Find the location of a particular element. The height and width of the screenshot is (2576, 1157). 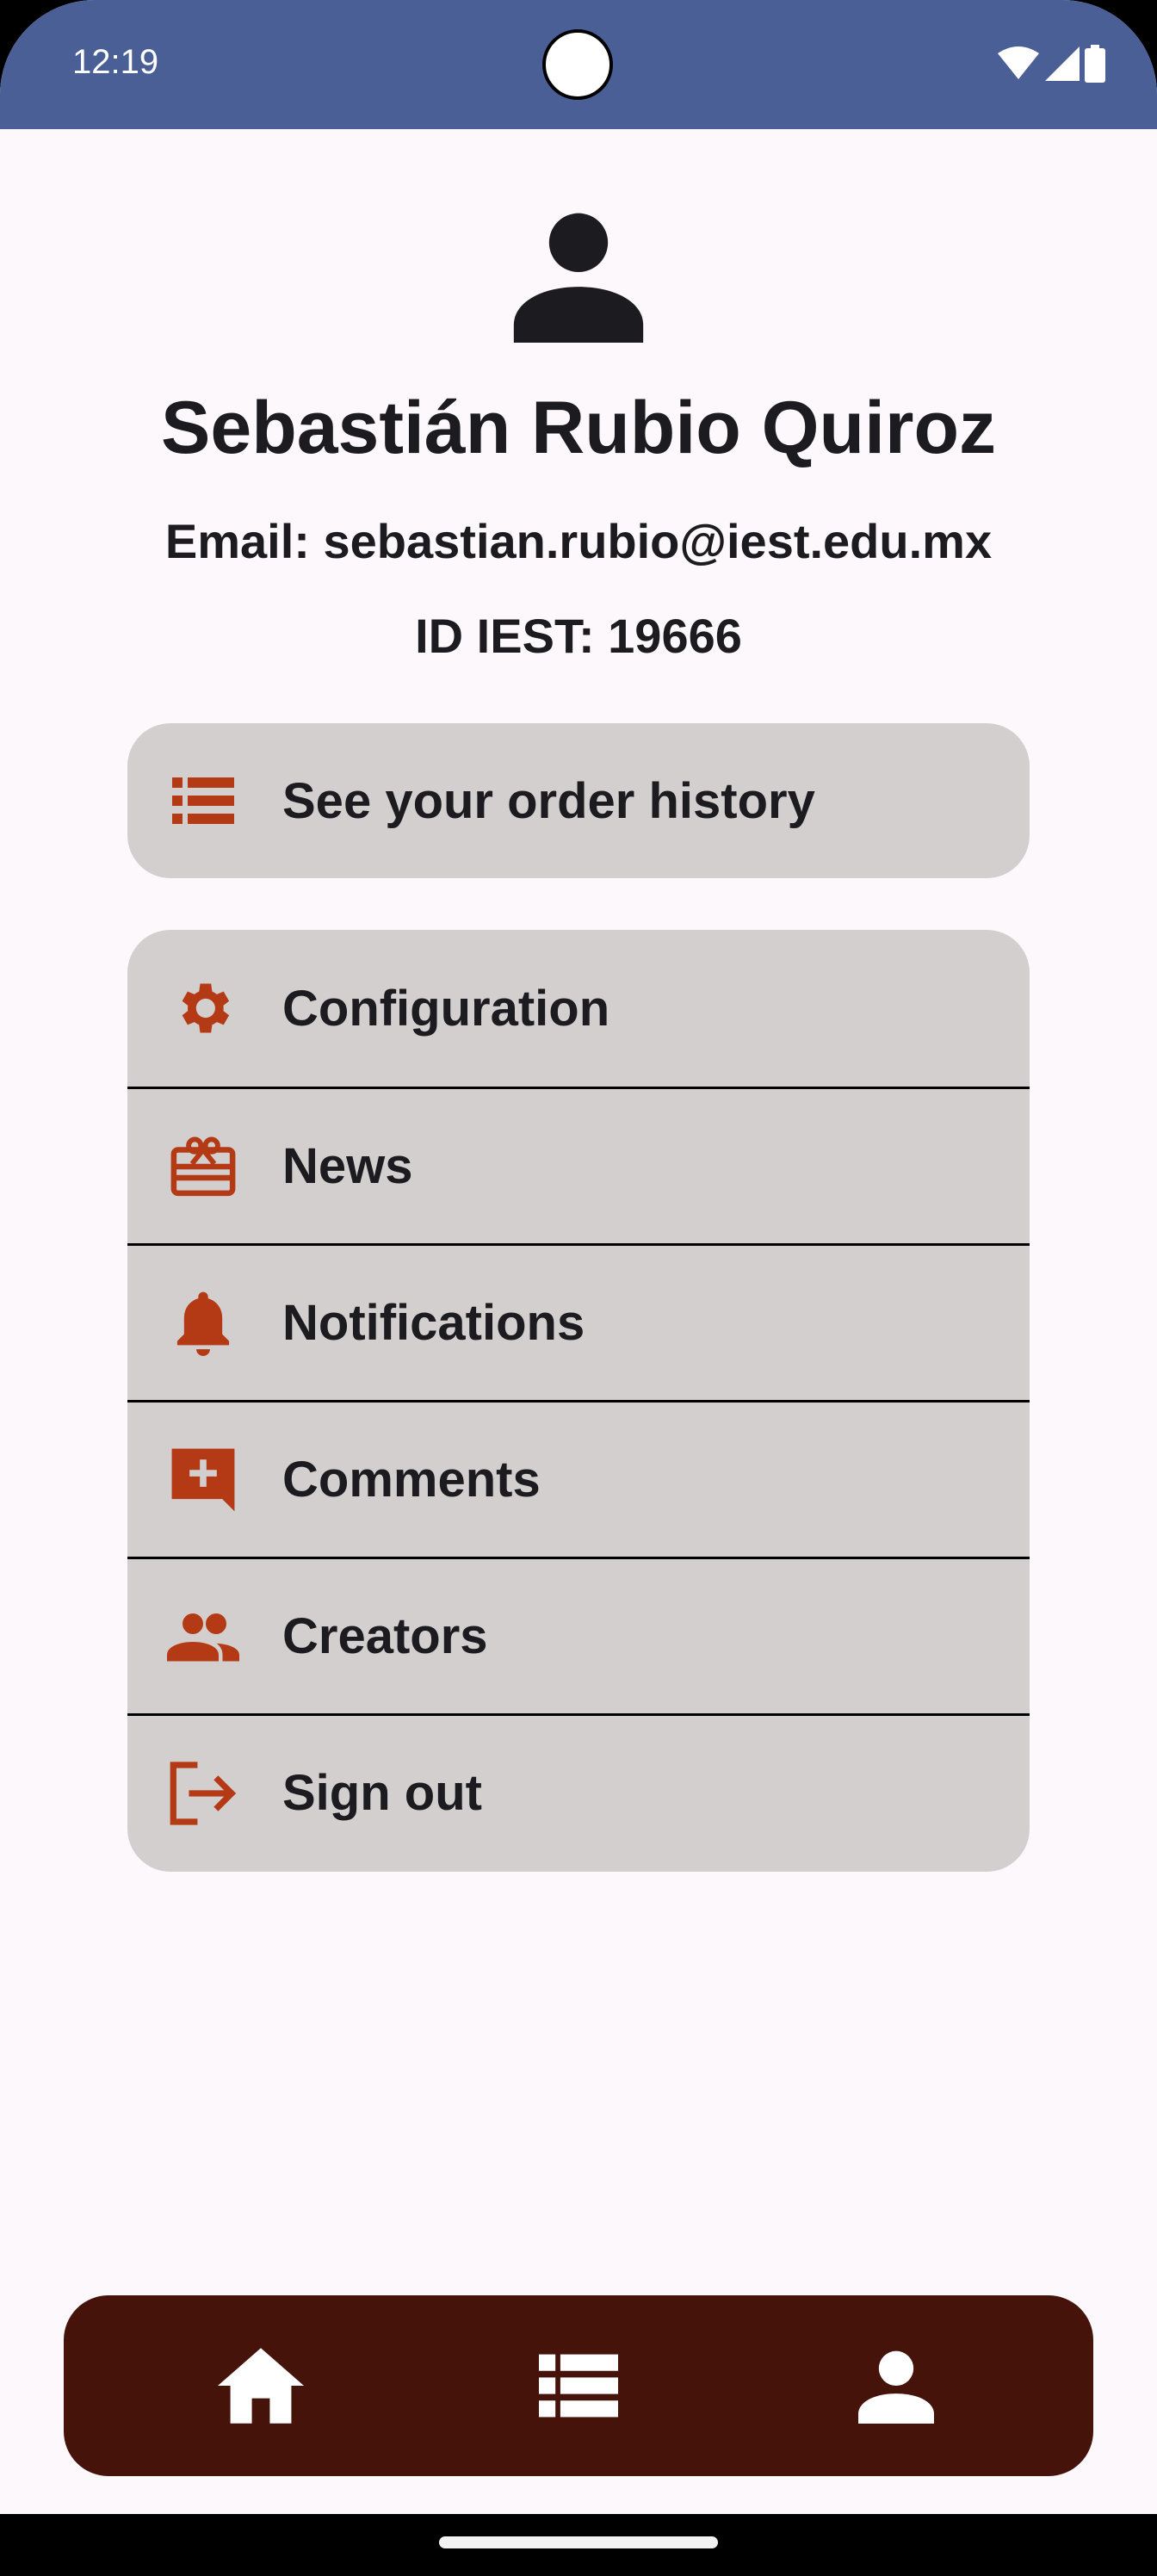

home-gesture-handle is located at coordinates (579, 2542).